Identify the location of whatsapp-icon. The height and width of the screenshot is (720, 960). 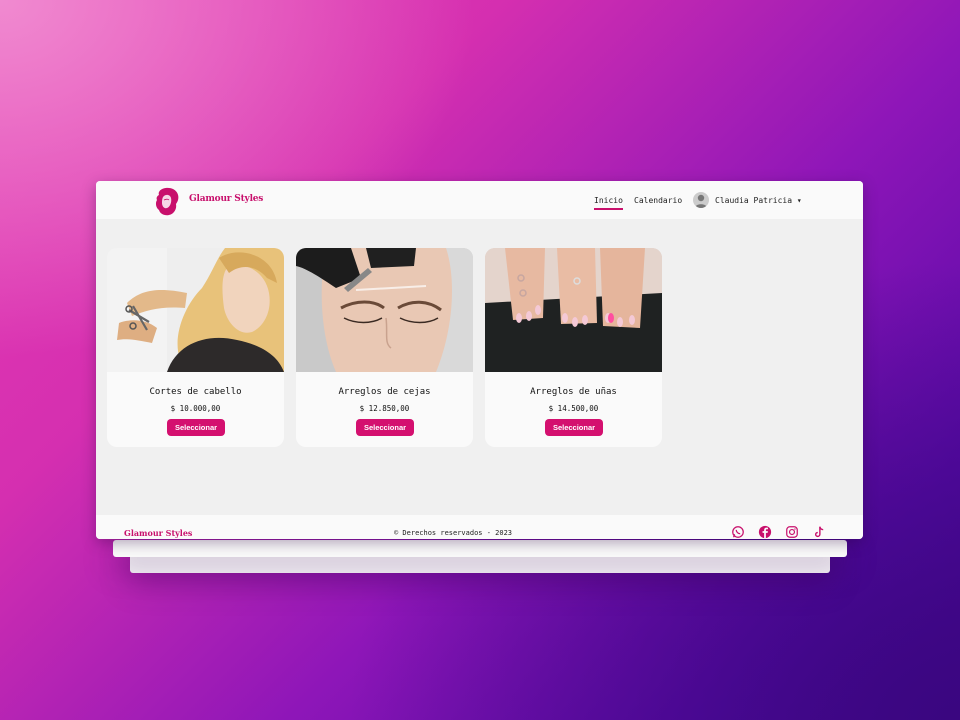
(738, 532).